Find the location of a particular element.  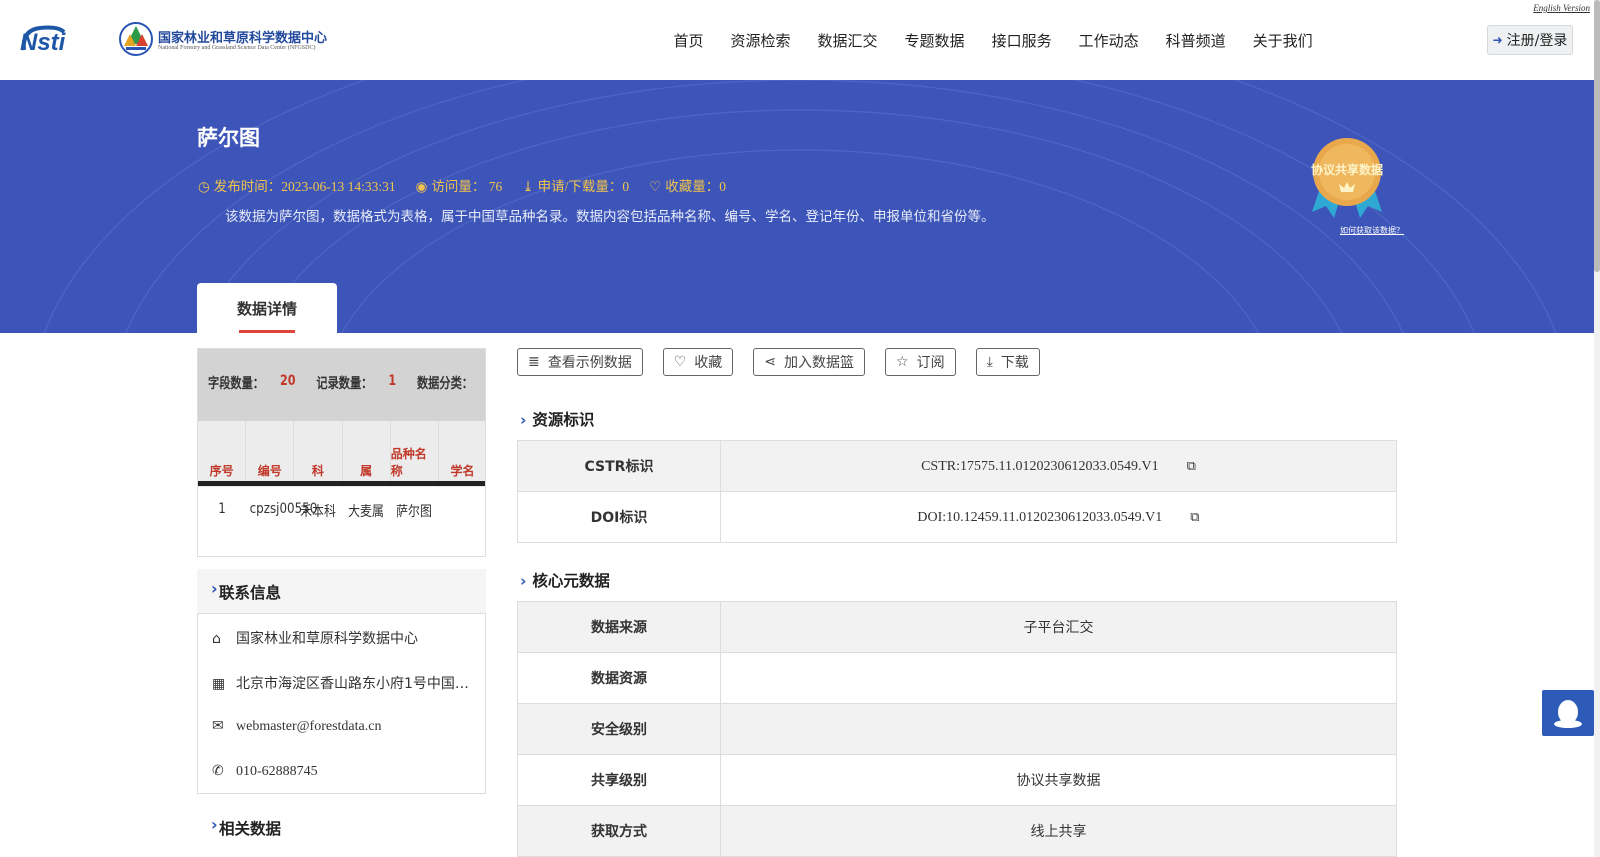

download-icon: ⤓ is located at coordinates (528, 186).